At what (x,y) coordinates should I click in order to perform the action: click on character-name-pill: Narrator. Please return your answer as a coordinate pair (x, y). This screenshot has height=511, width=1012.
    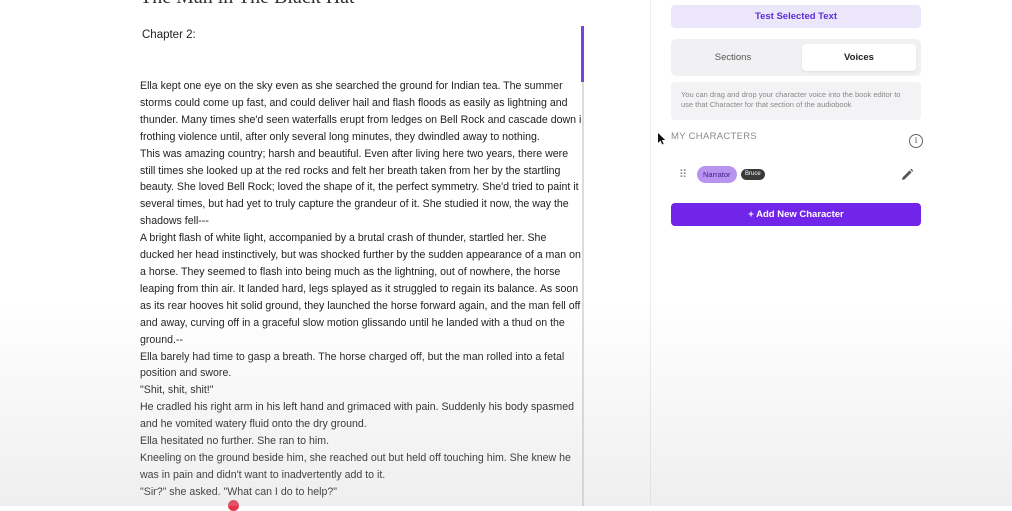
    Looking at the image, I should click on (717, 174).